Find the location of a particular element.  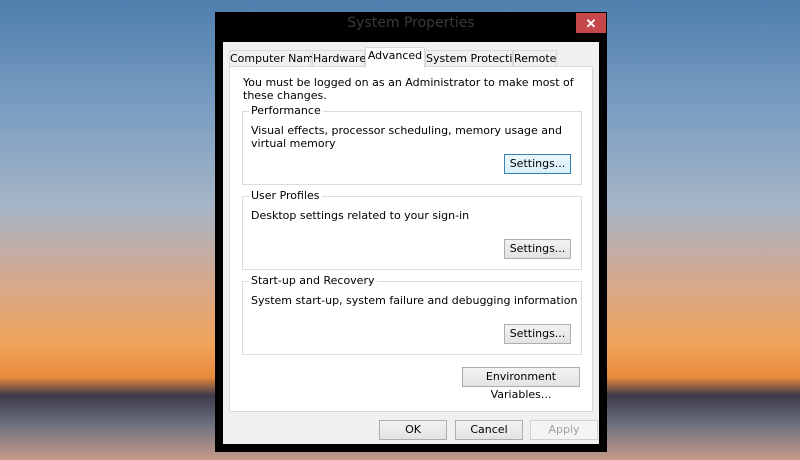

tab-remote: Remote is located at coordinates (535, 58).